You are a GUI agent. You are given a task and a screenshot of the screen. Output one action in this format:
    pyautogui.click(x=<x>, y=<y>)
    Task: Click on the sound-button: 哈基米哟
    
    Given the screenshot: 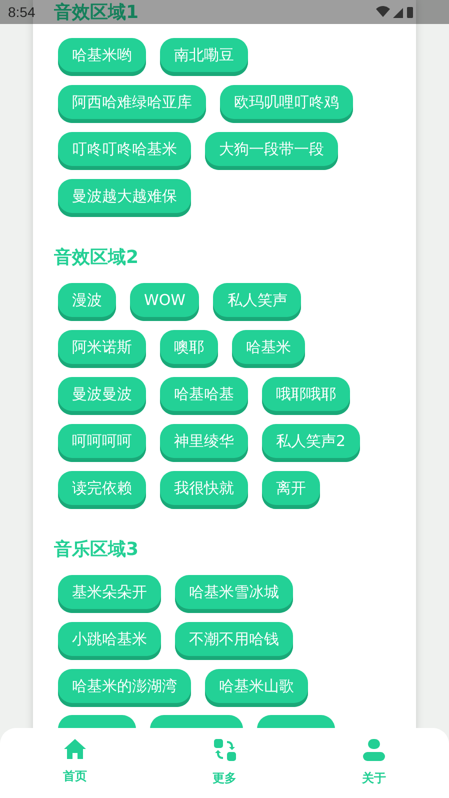 What is the action you would take?
    pyautogui.click(x=102, y=57)
    